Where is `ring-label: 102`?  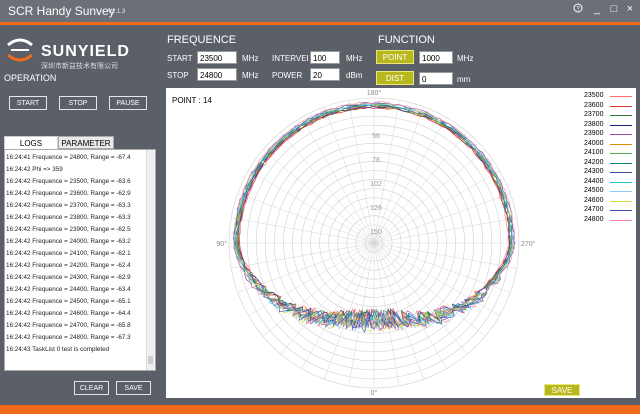
ring-label: 102 is located at coordinates (376, 184).